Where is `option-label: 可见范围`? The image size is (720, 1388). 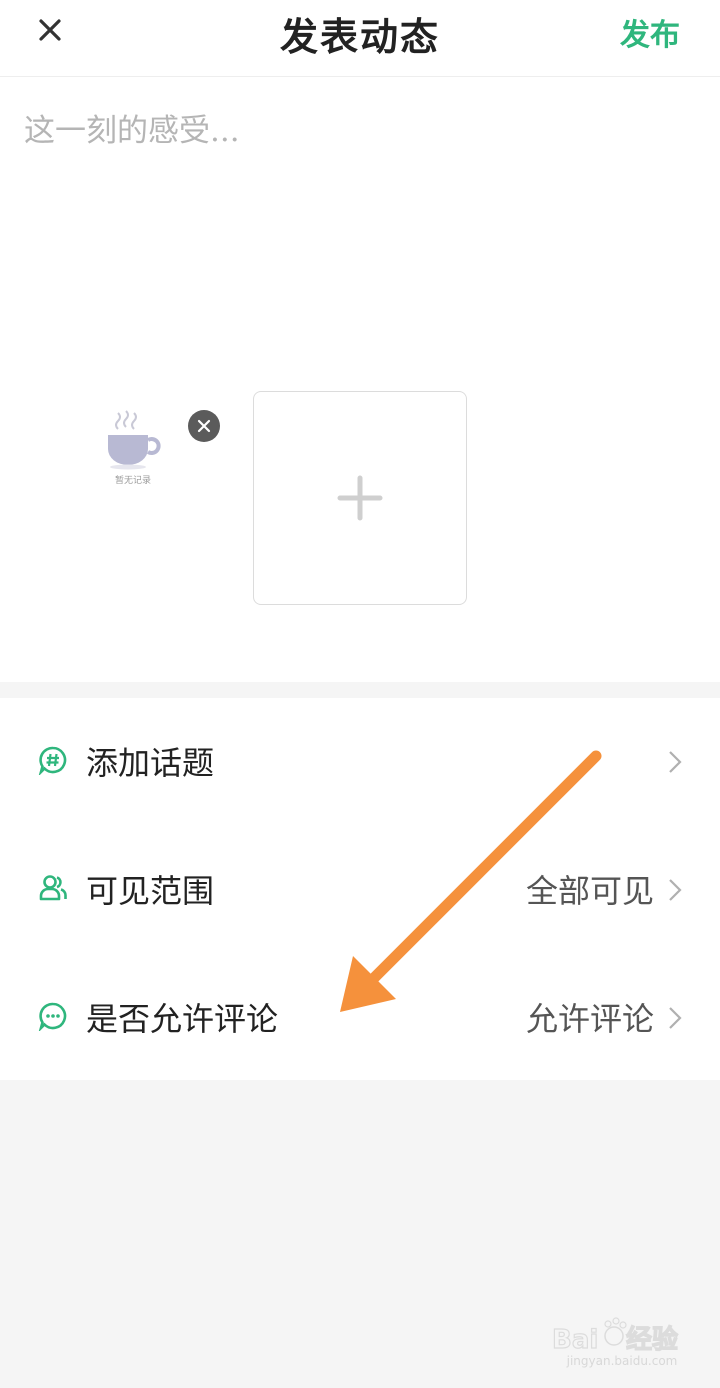
option-label: 可见范围 is located at coordinates (150, 891).